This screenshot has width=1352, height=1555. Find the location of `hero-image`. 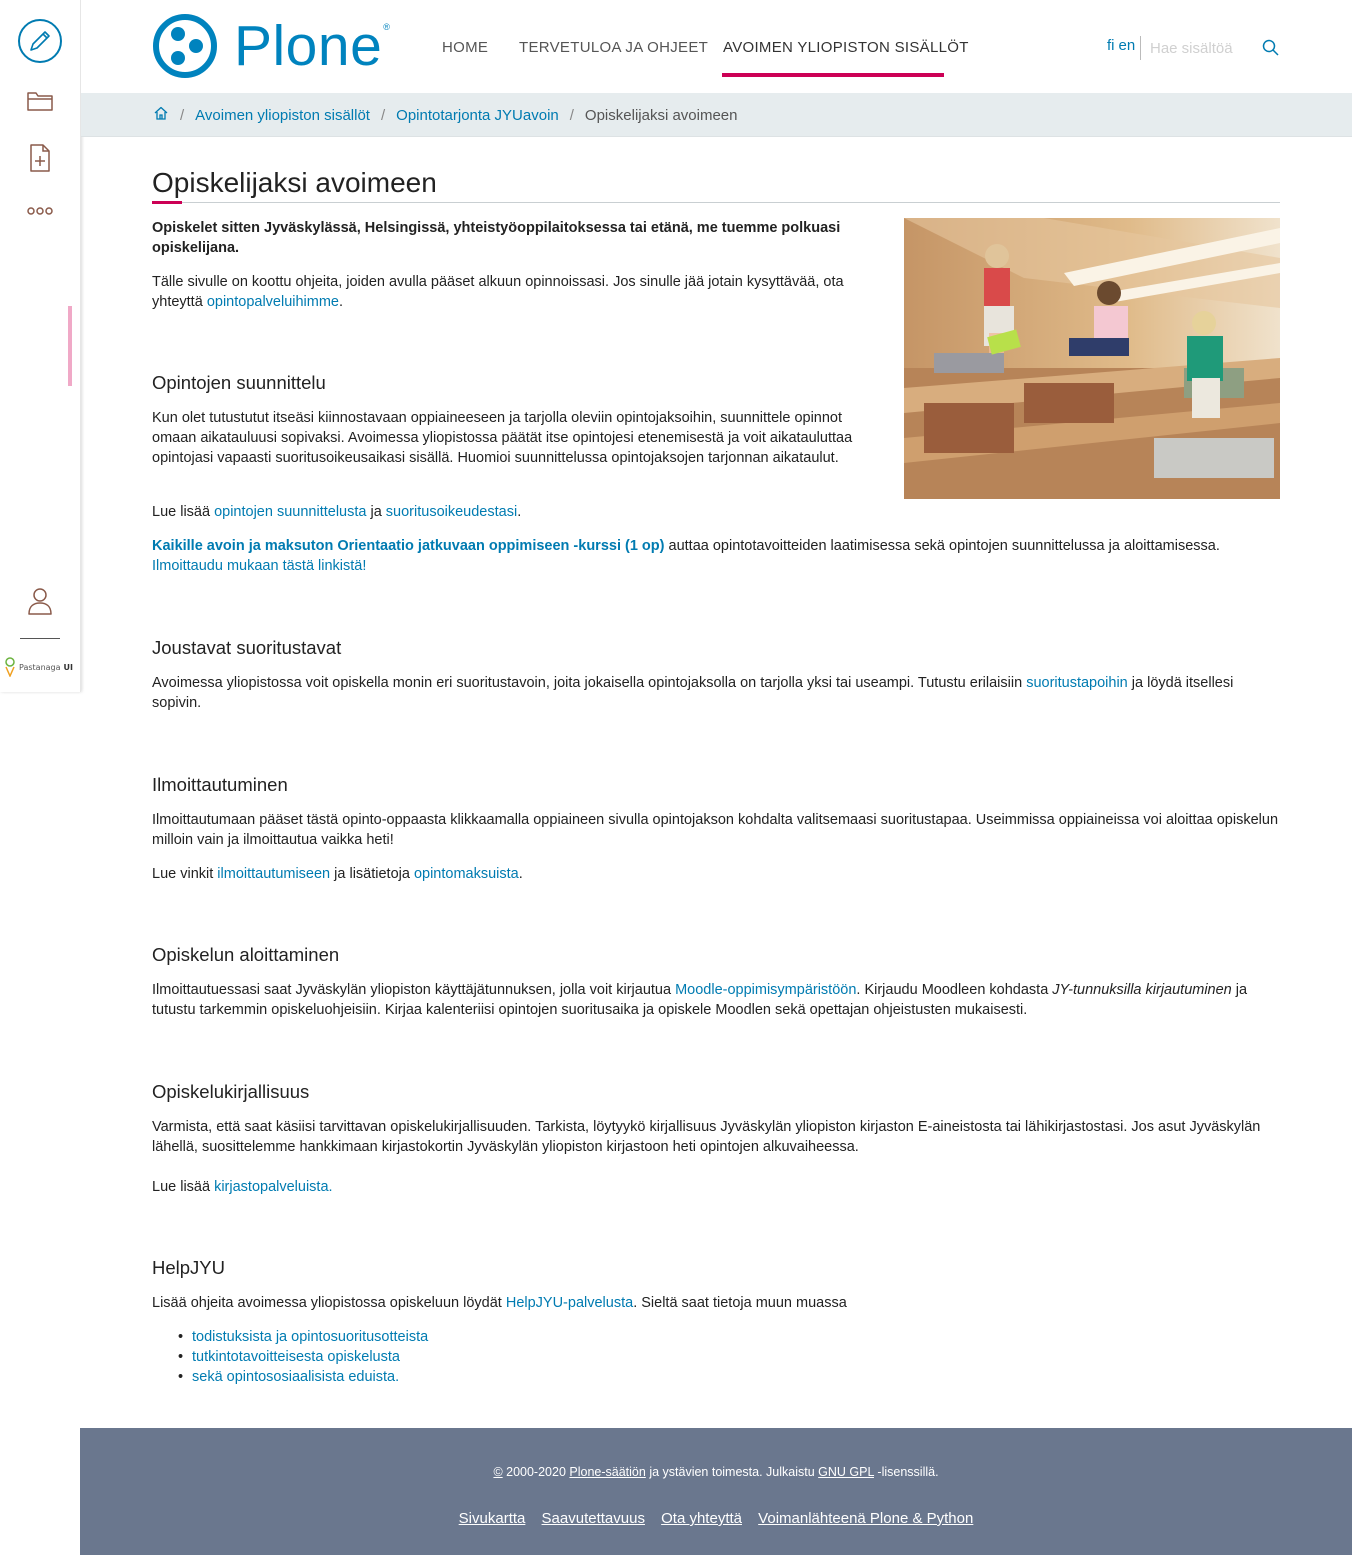

hero-image is located at coordinates (1092, 358).